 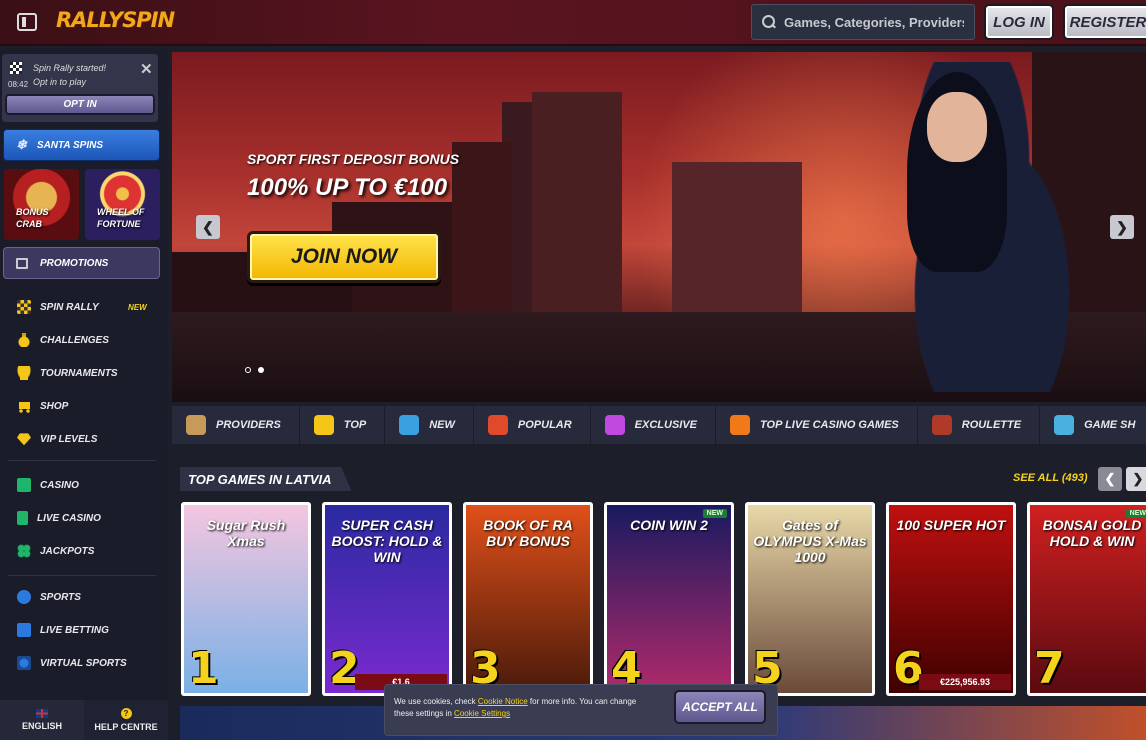 What do you see at coordinates (544, 425) in the screenshot?
I see `category-label: POPULAR` at bounding box center [544, 425].